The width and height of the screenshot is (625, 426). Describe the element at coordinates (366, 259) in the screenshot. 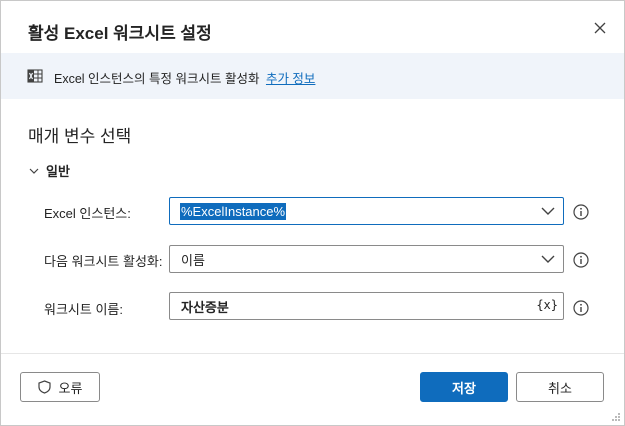

I see `activate-worksheet-select: 이름` at that location.